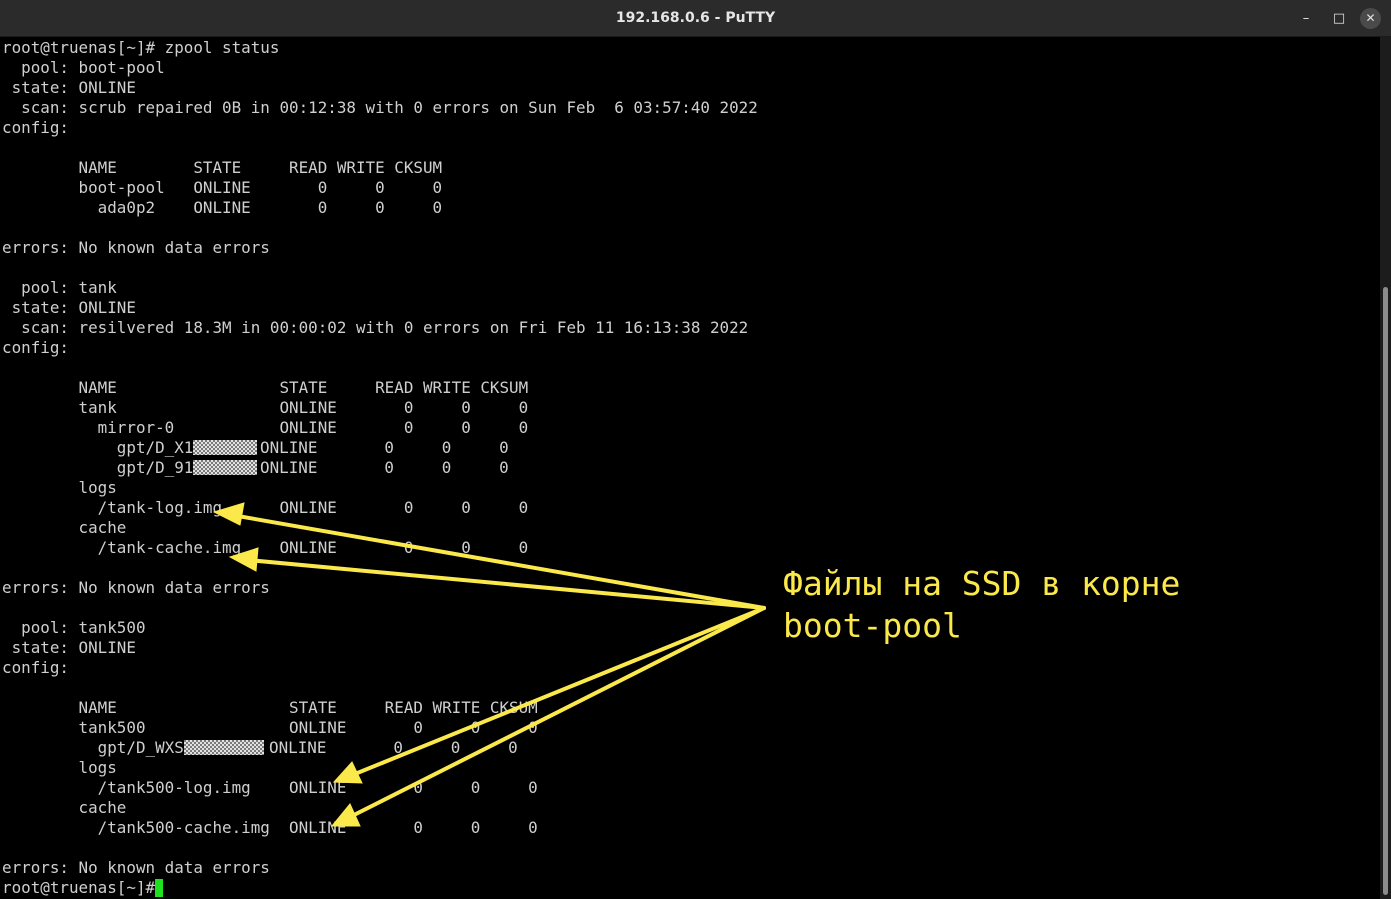 This screenshot has height=899, width=1391. I want to click on scrollbar, so click(1385, 468).